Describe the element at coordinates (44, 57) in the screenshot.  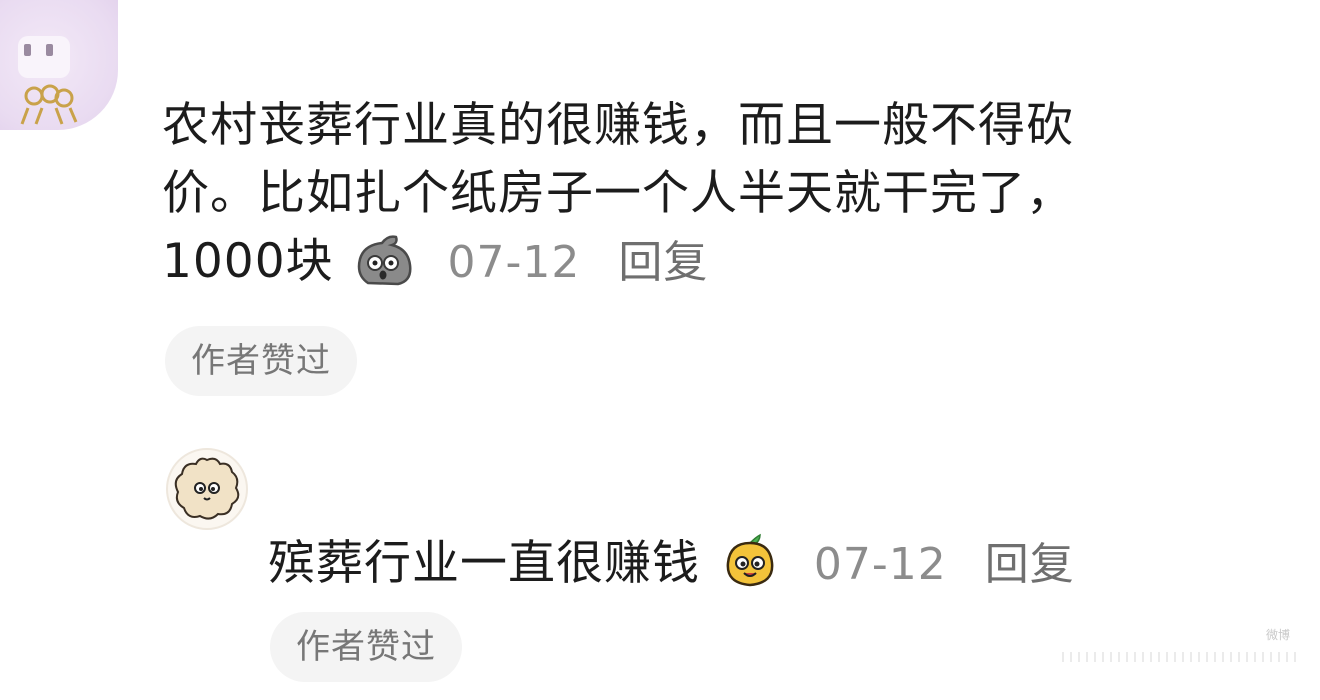
I see `avatar-face` at that location.